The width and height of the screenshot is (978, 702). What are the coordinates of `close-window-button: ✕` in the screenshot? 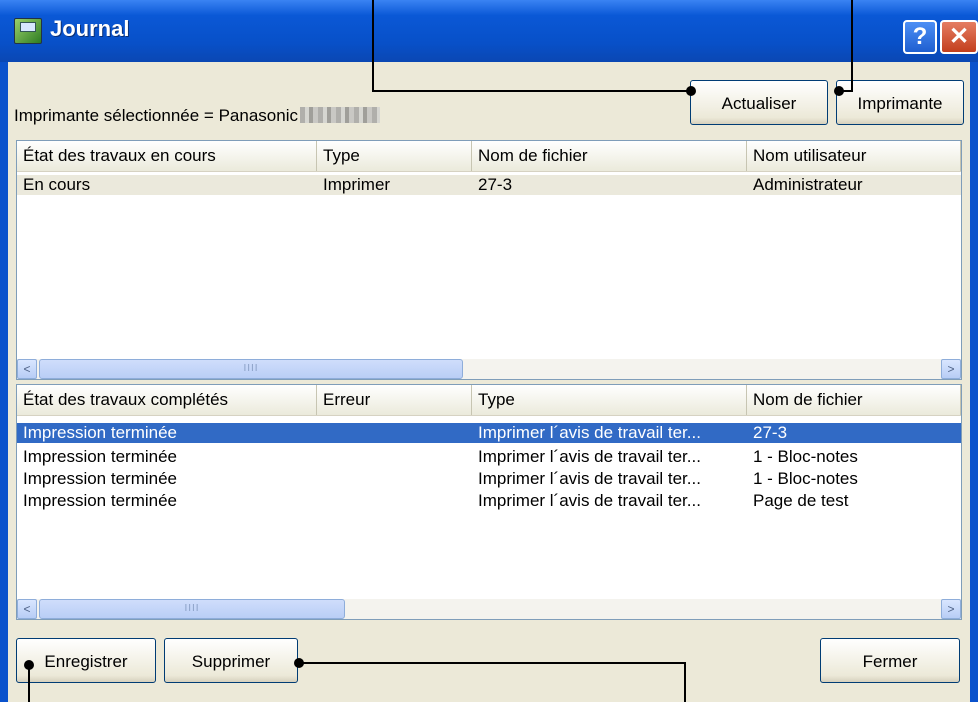 It's located at (959, 37).